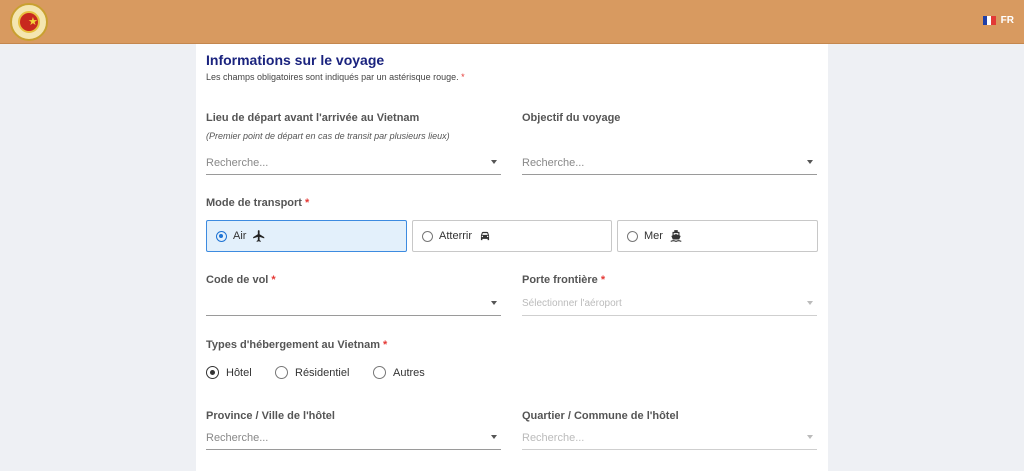  Describe the element at coordinates (353, 305) in the screenshot. I see `flight-code-select` at that location.